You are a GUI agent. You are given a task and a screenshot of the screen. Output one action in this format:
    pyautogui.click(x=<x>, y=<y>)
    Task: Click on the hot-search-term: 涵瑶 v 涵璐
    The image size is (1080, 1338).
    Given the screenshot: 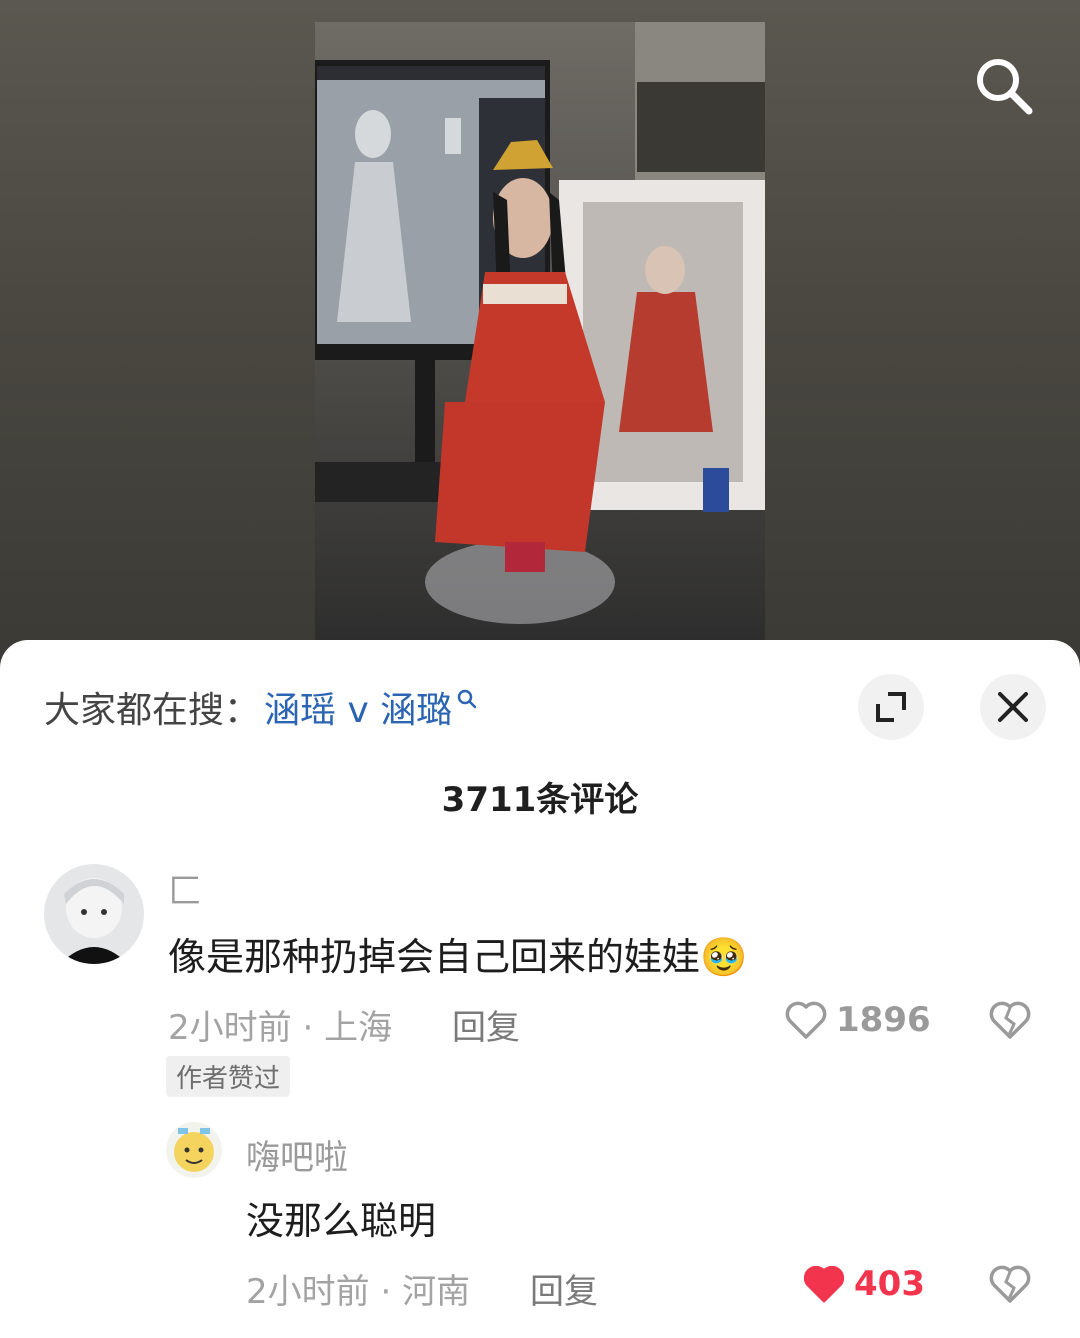 What is the action you would take?
    pyautogui.click(x=371, y=707)
    